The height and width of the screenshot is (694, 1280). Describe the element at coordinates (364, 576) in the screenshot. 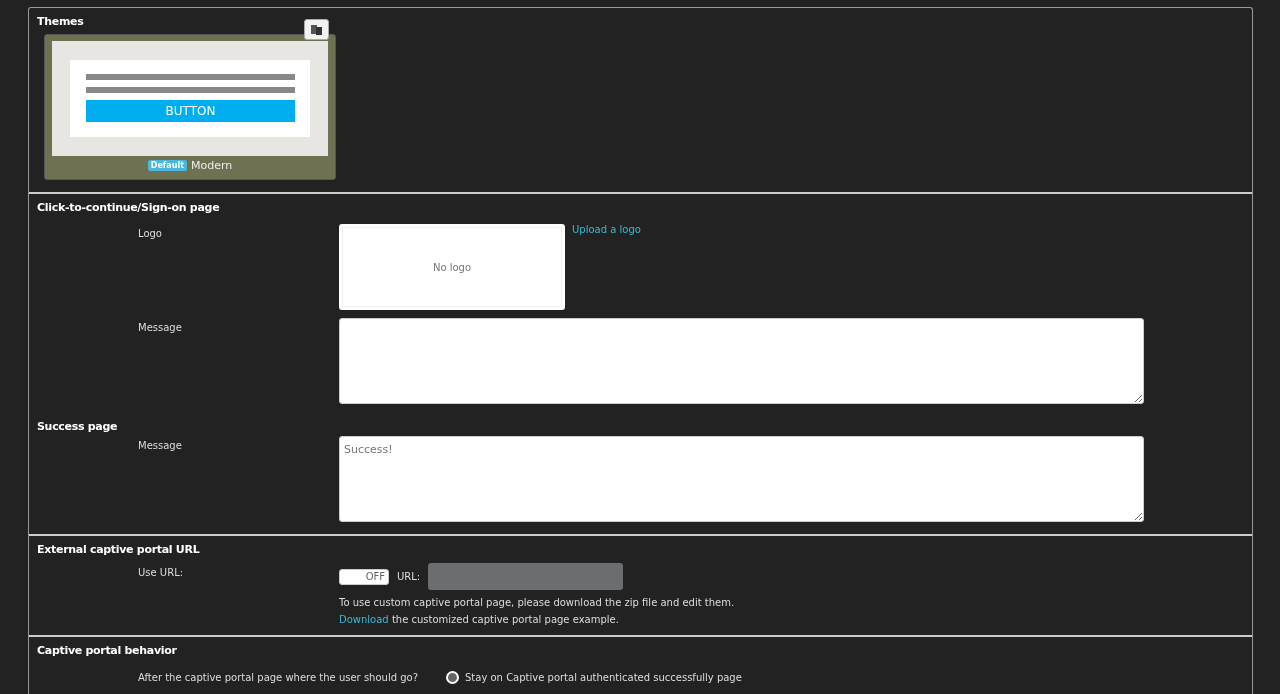

I see `toggle-switch: OFF` at that location.